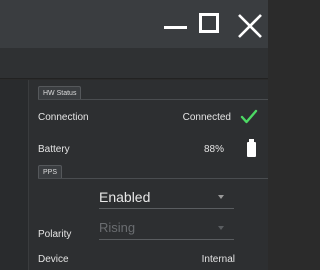 This screenshot has width=320, height=270. I want to click on pps-mode-select: Enabled, so click(166, 198).